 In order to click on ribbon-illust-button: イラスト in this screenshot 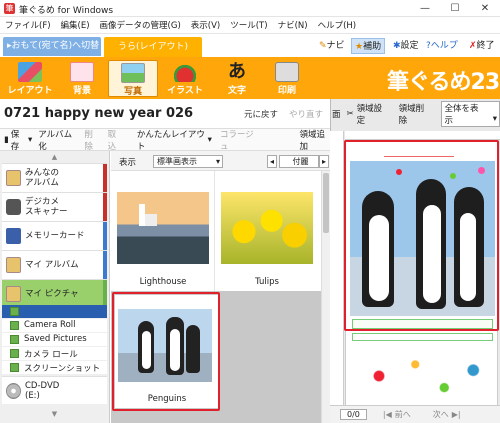, I will do `click(185, 78)`.